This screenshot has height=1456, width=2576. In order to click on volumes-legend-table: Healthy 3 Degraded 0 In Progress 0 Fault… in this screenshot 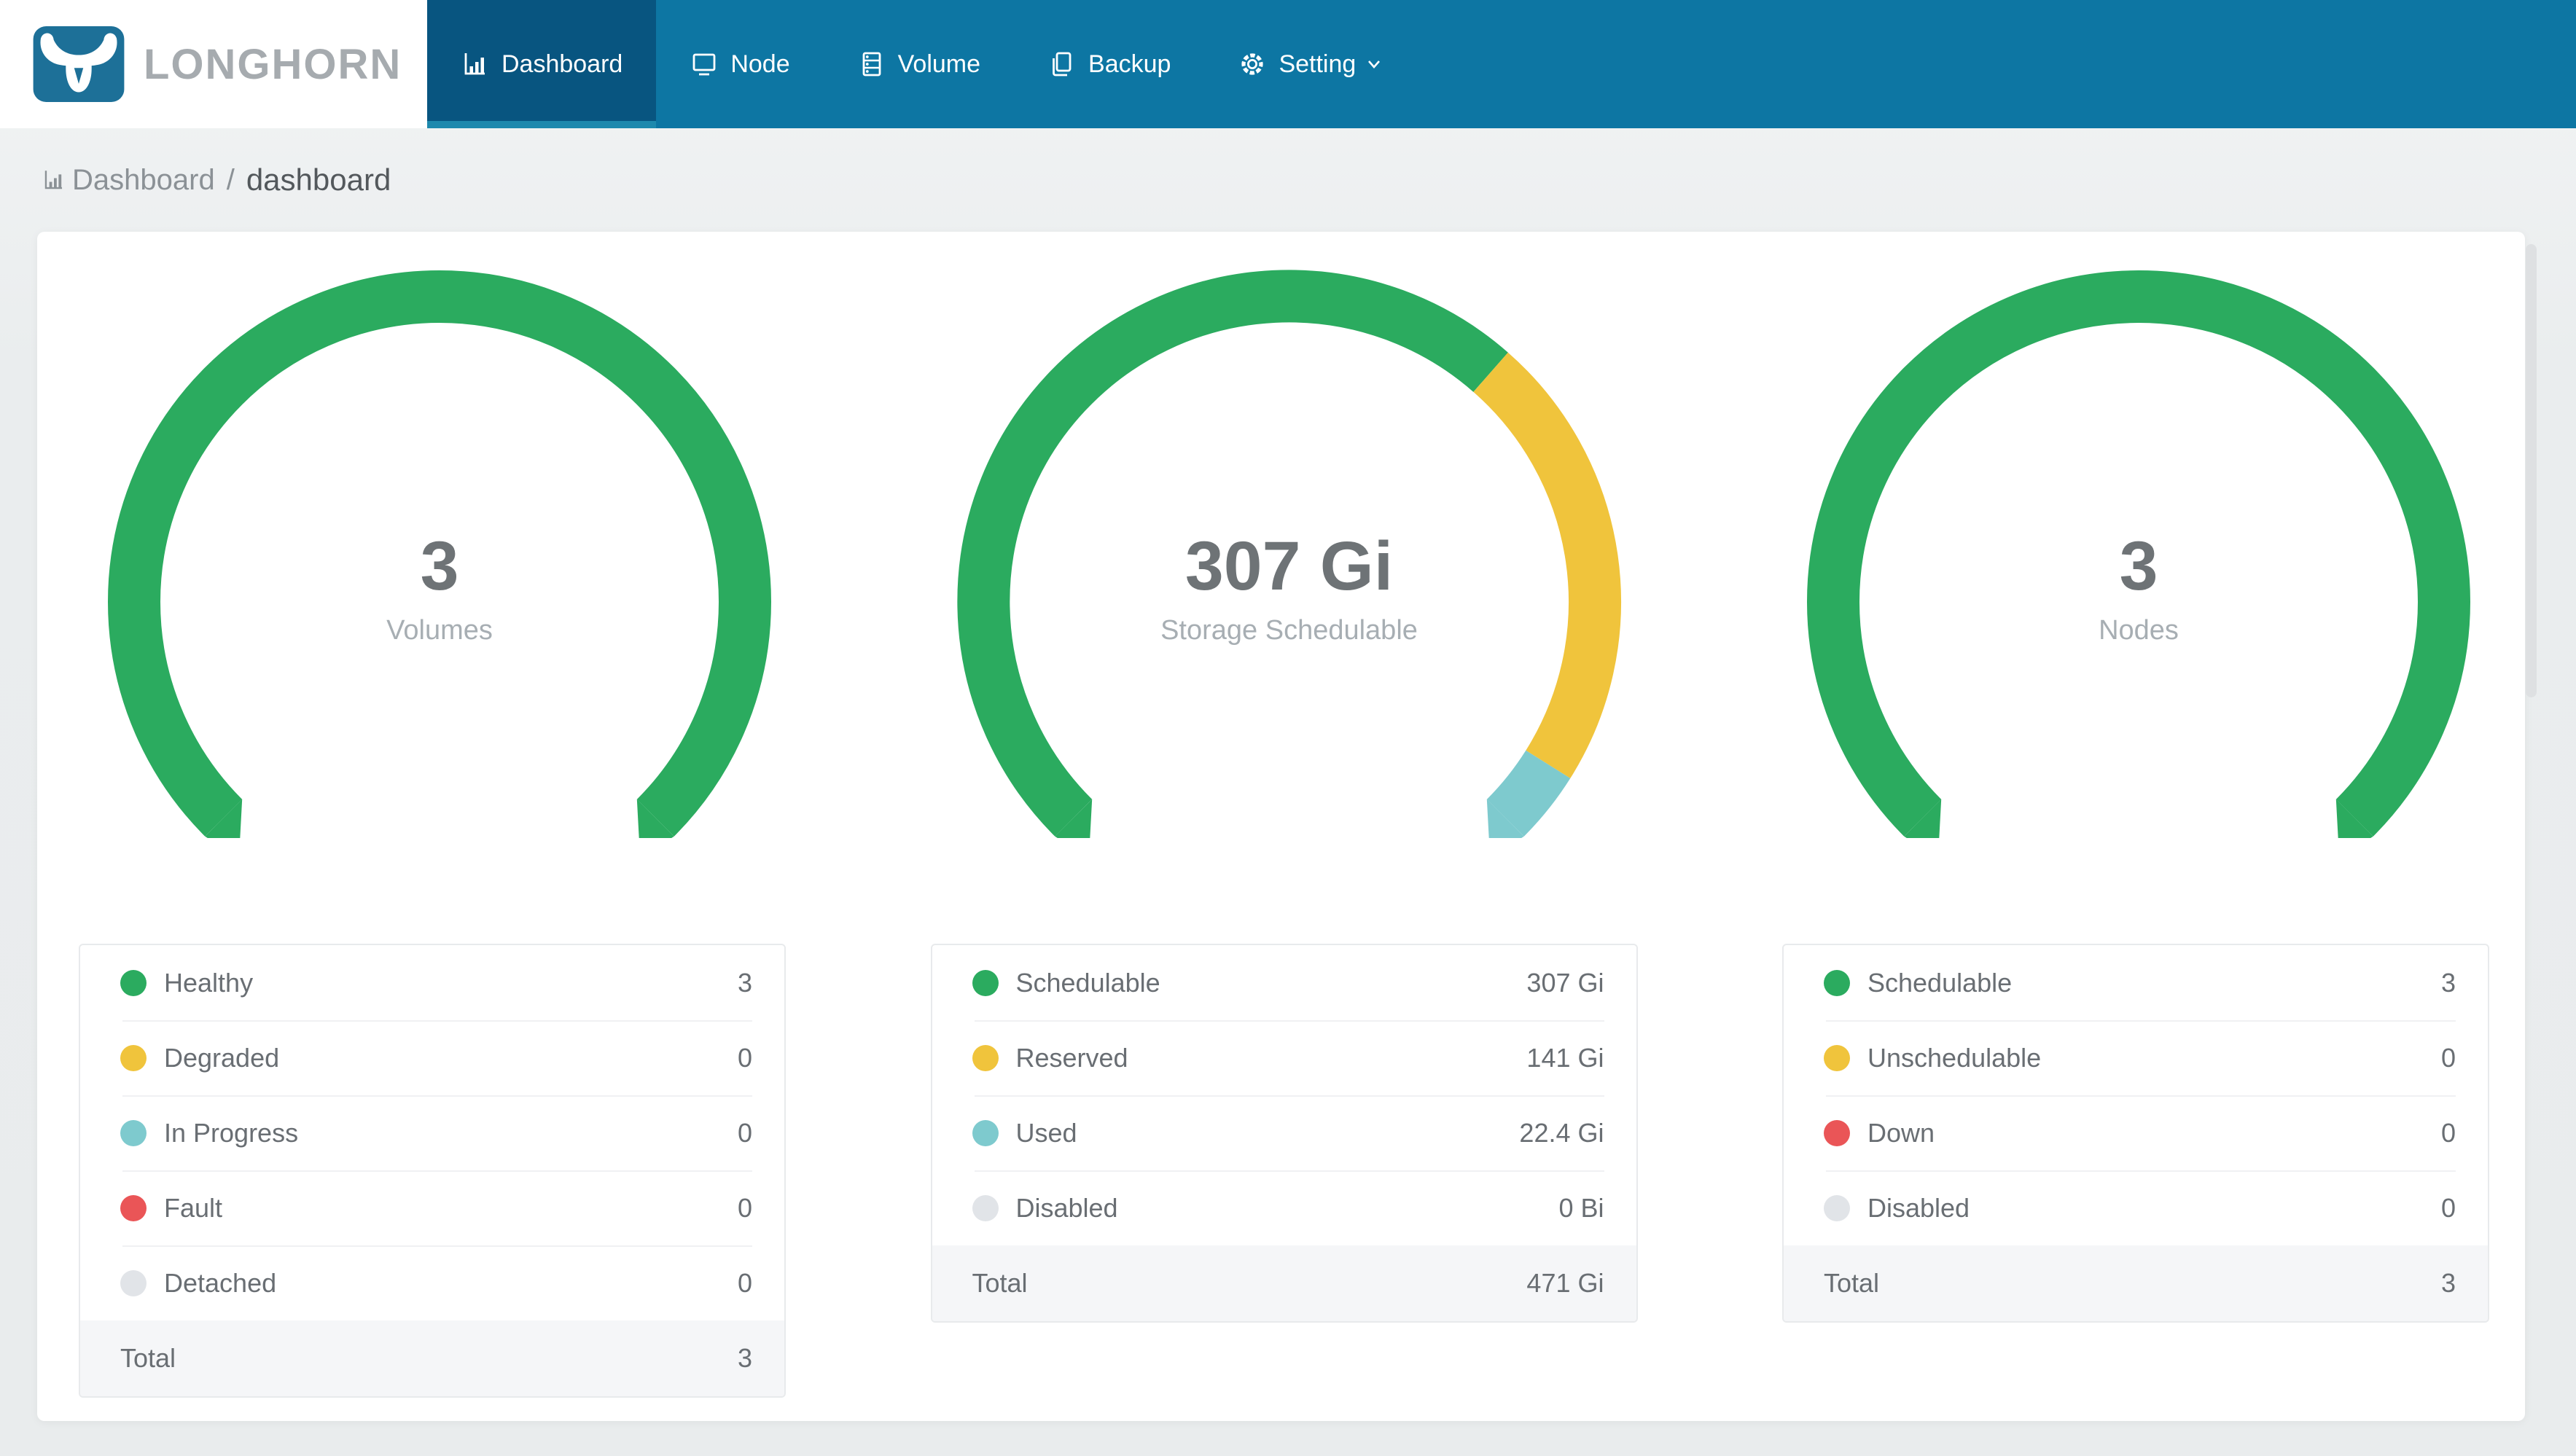, I will do `click(433, 1171)`.